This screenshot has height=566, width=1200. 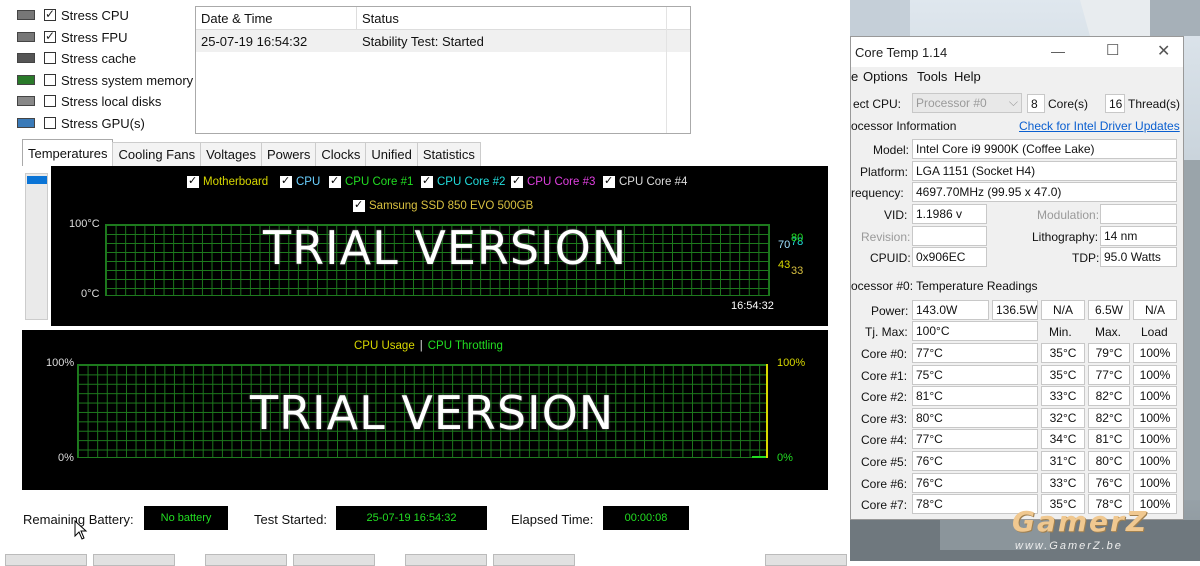 What do you see at coordinates (949, 257) in the screenshot?
I see `cpuid-value: 0x906EC` at bounding box center [949, 257].